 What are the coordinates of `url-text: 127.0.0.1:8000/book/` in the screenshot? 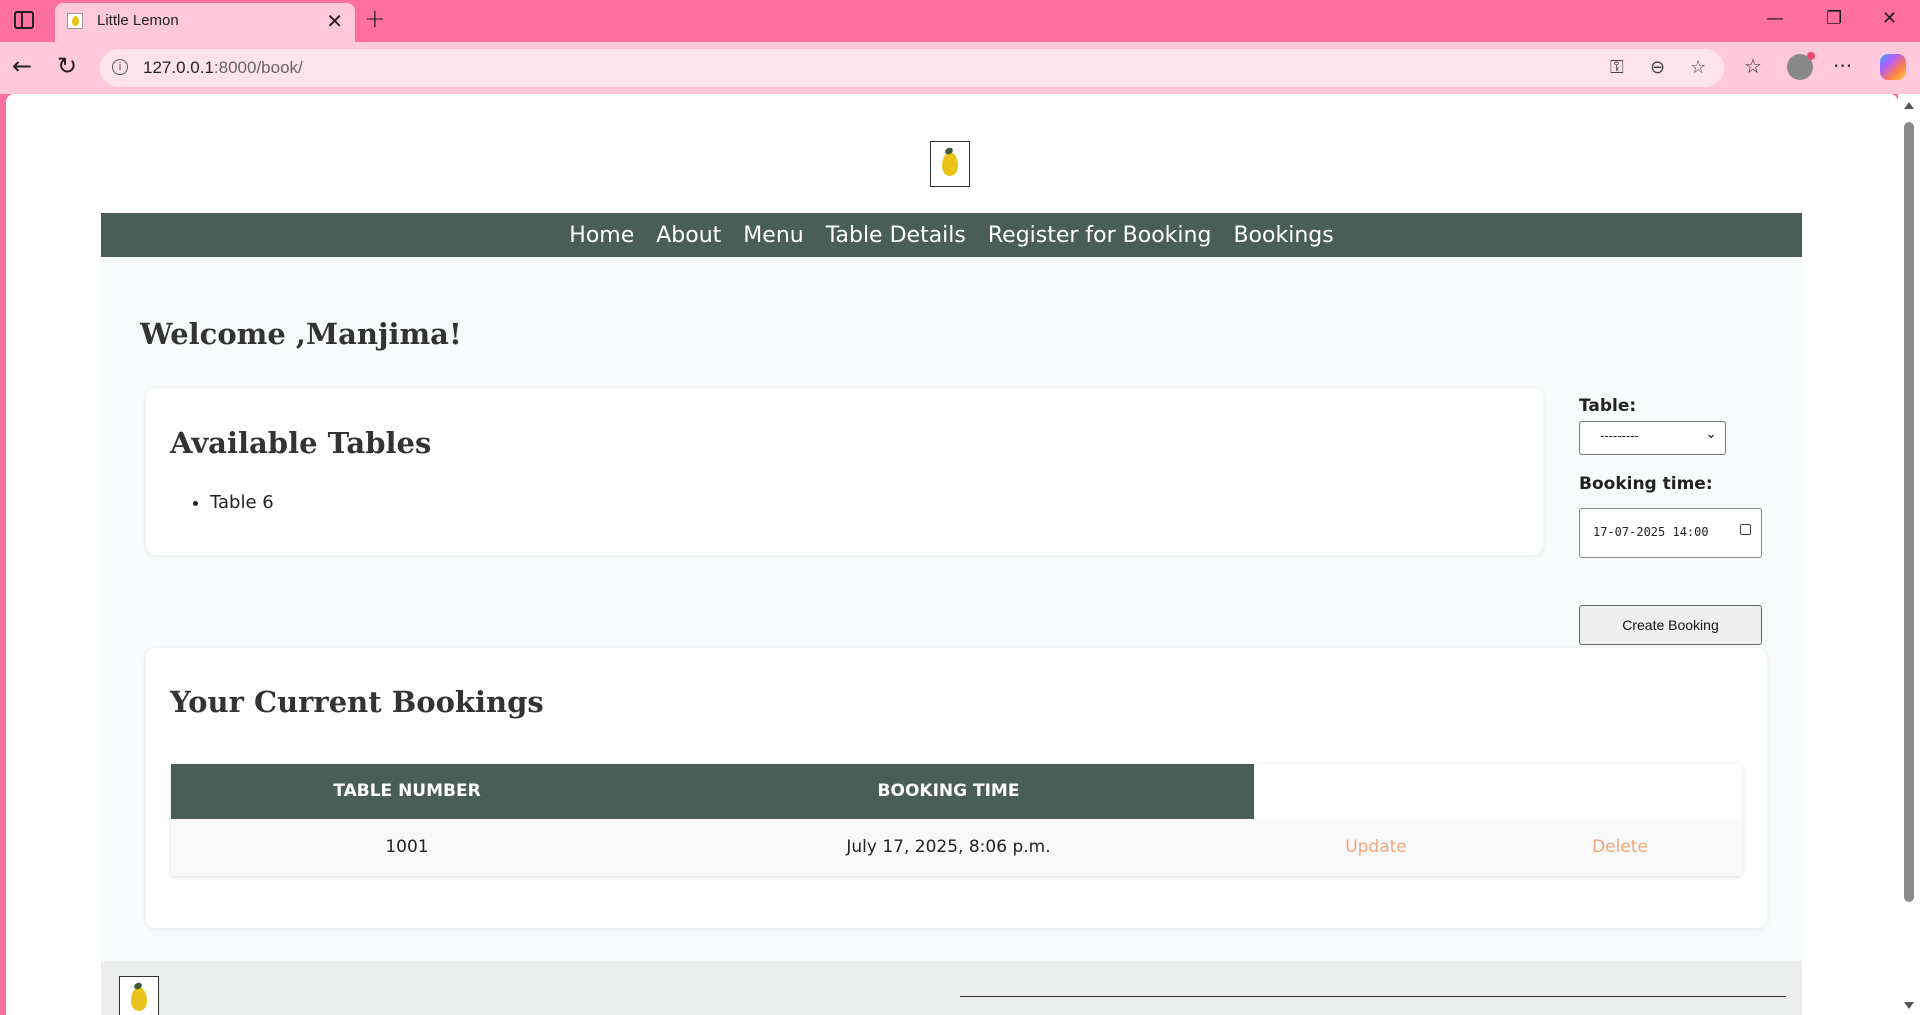 It's located at (223, 67).